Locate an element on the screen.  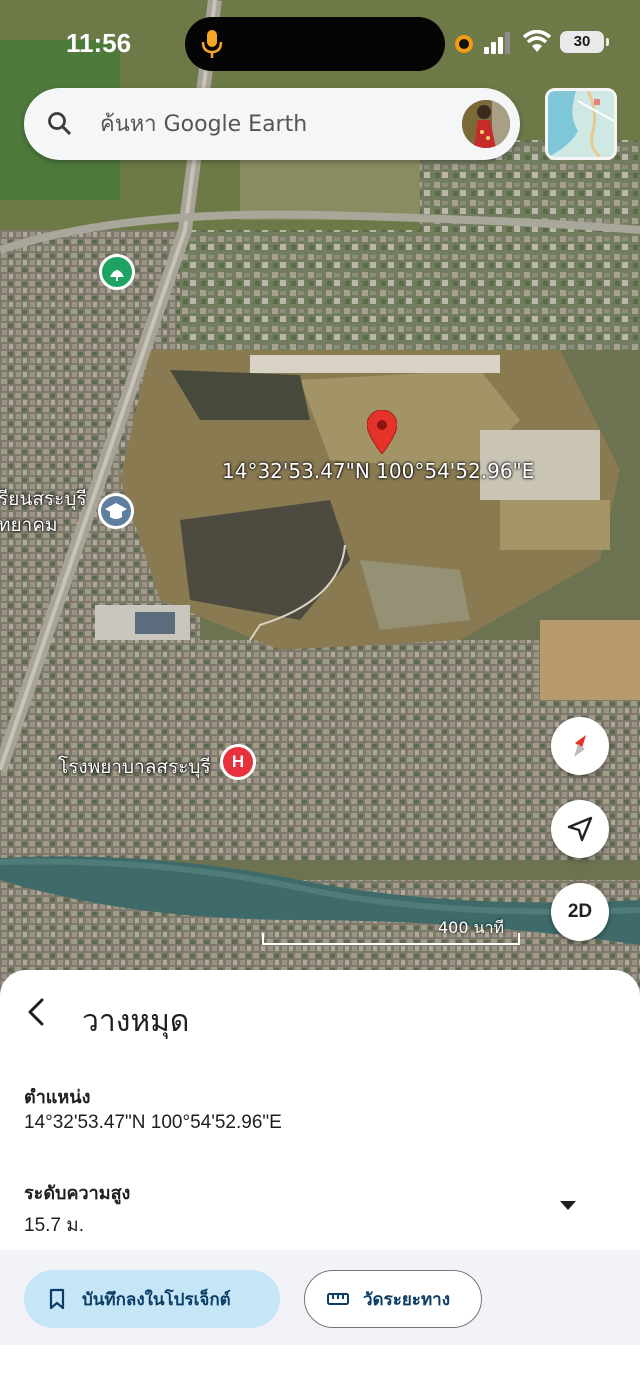
action-bar: บันทึกลงในโปรเจ็กต์ วัดระยะทาง is located at coordinates (320, 1297).